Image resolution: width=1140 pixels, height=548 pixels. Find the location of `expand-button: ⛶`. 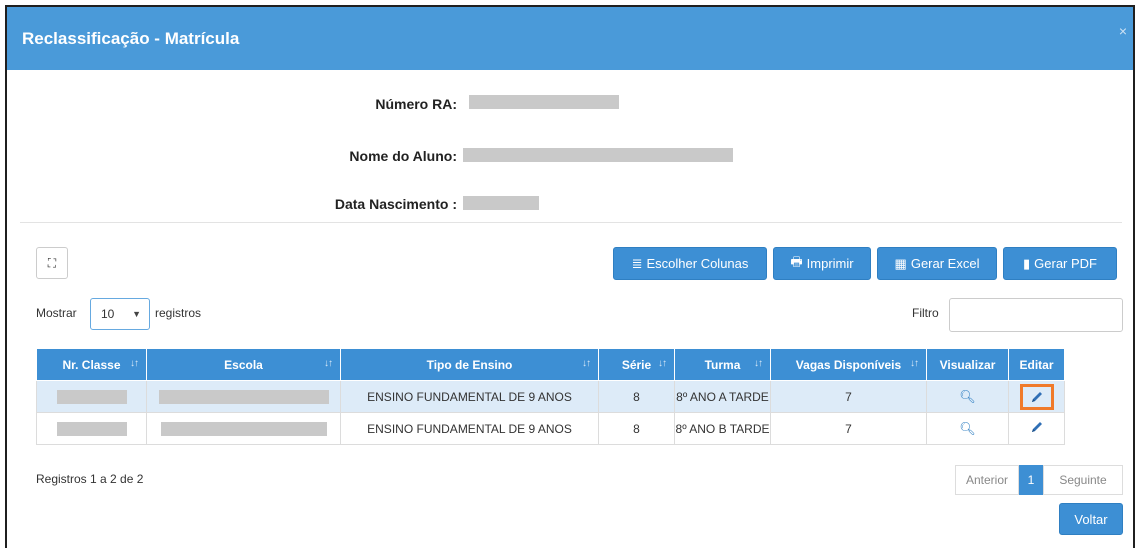

expand-button: ⛶ is located at coordinates (52, 263).